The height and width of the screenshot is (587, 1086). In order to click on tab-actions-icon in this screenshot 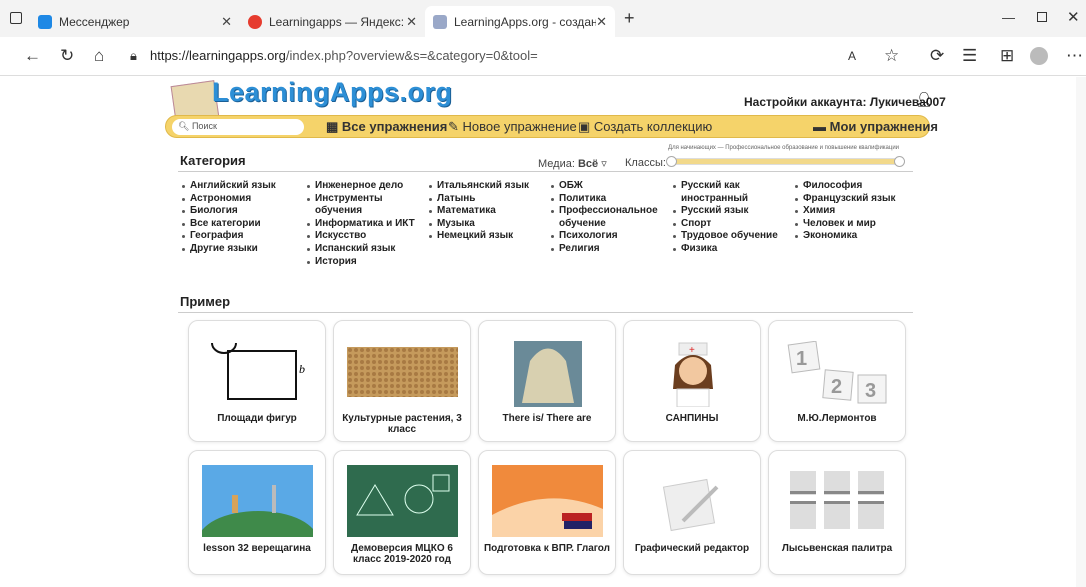, I will do `click(16, 18)`.